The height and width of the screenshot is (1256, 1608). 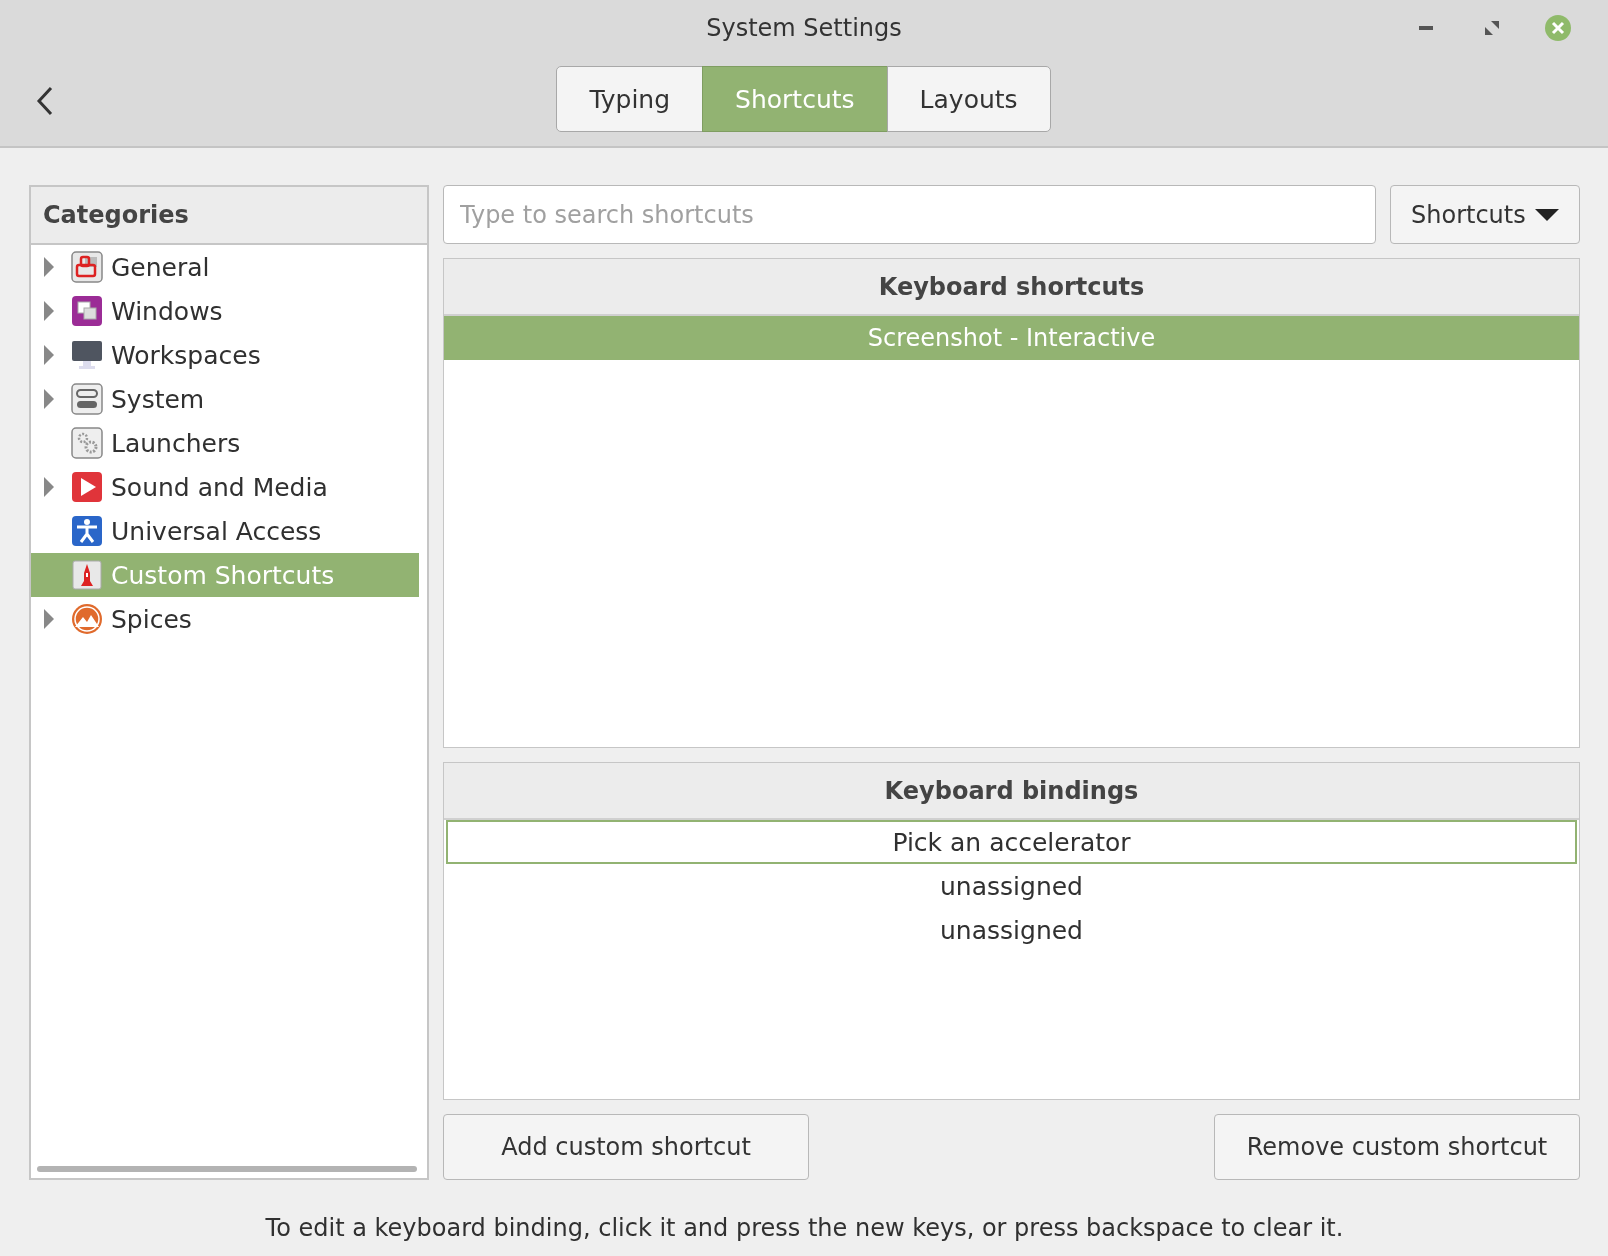 I want to click on window-title: System Settings, so click(x=804, y=28).